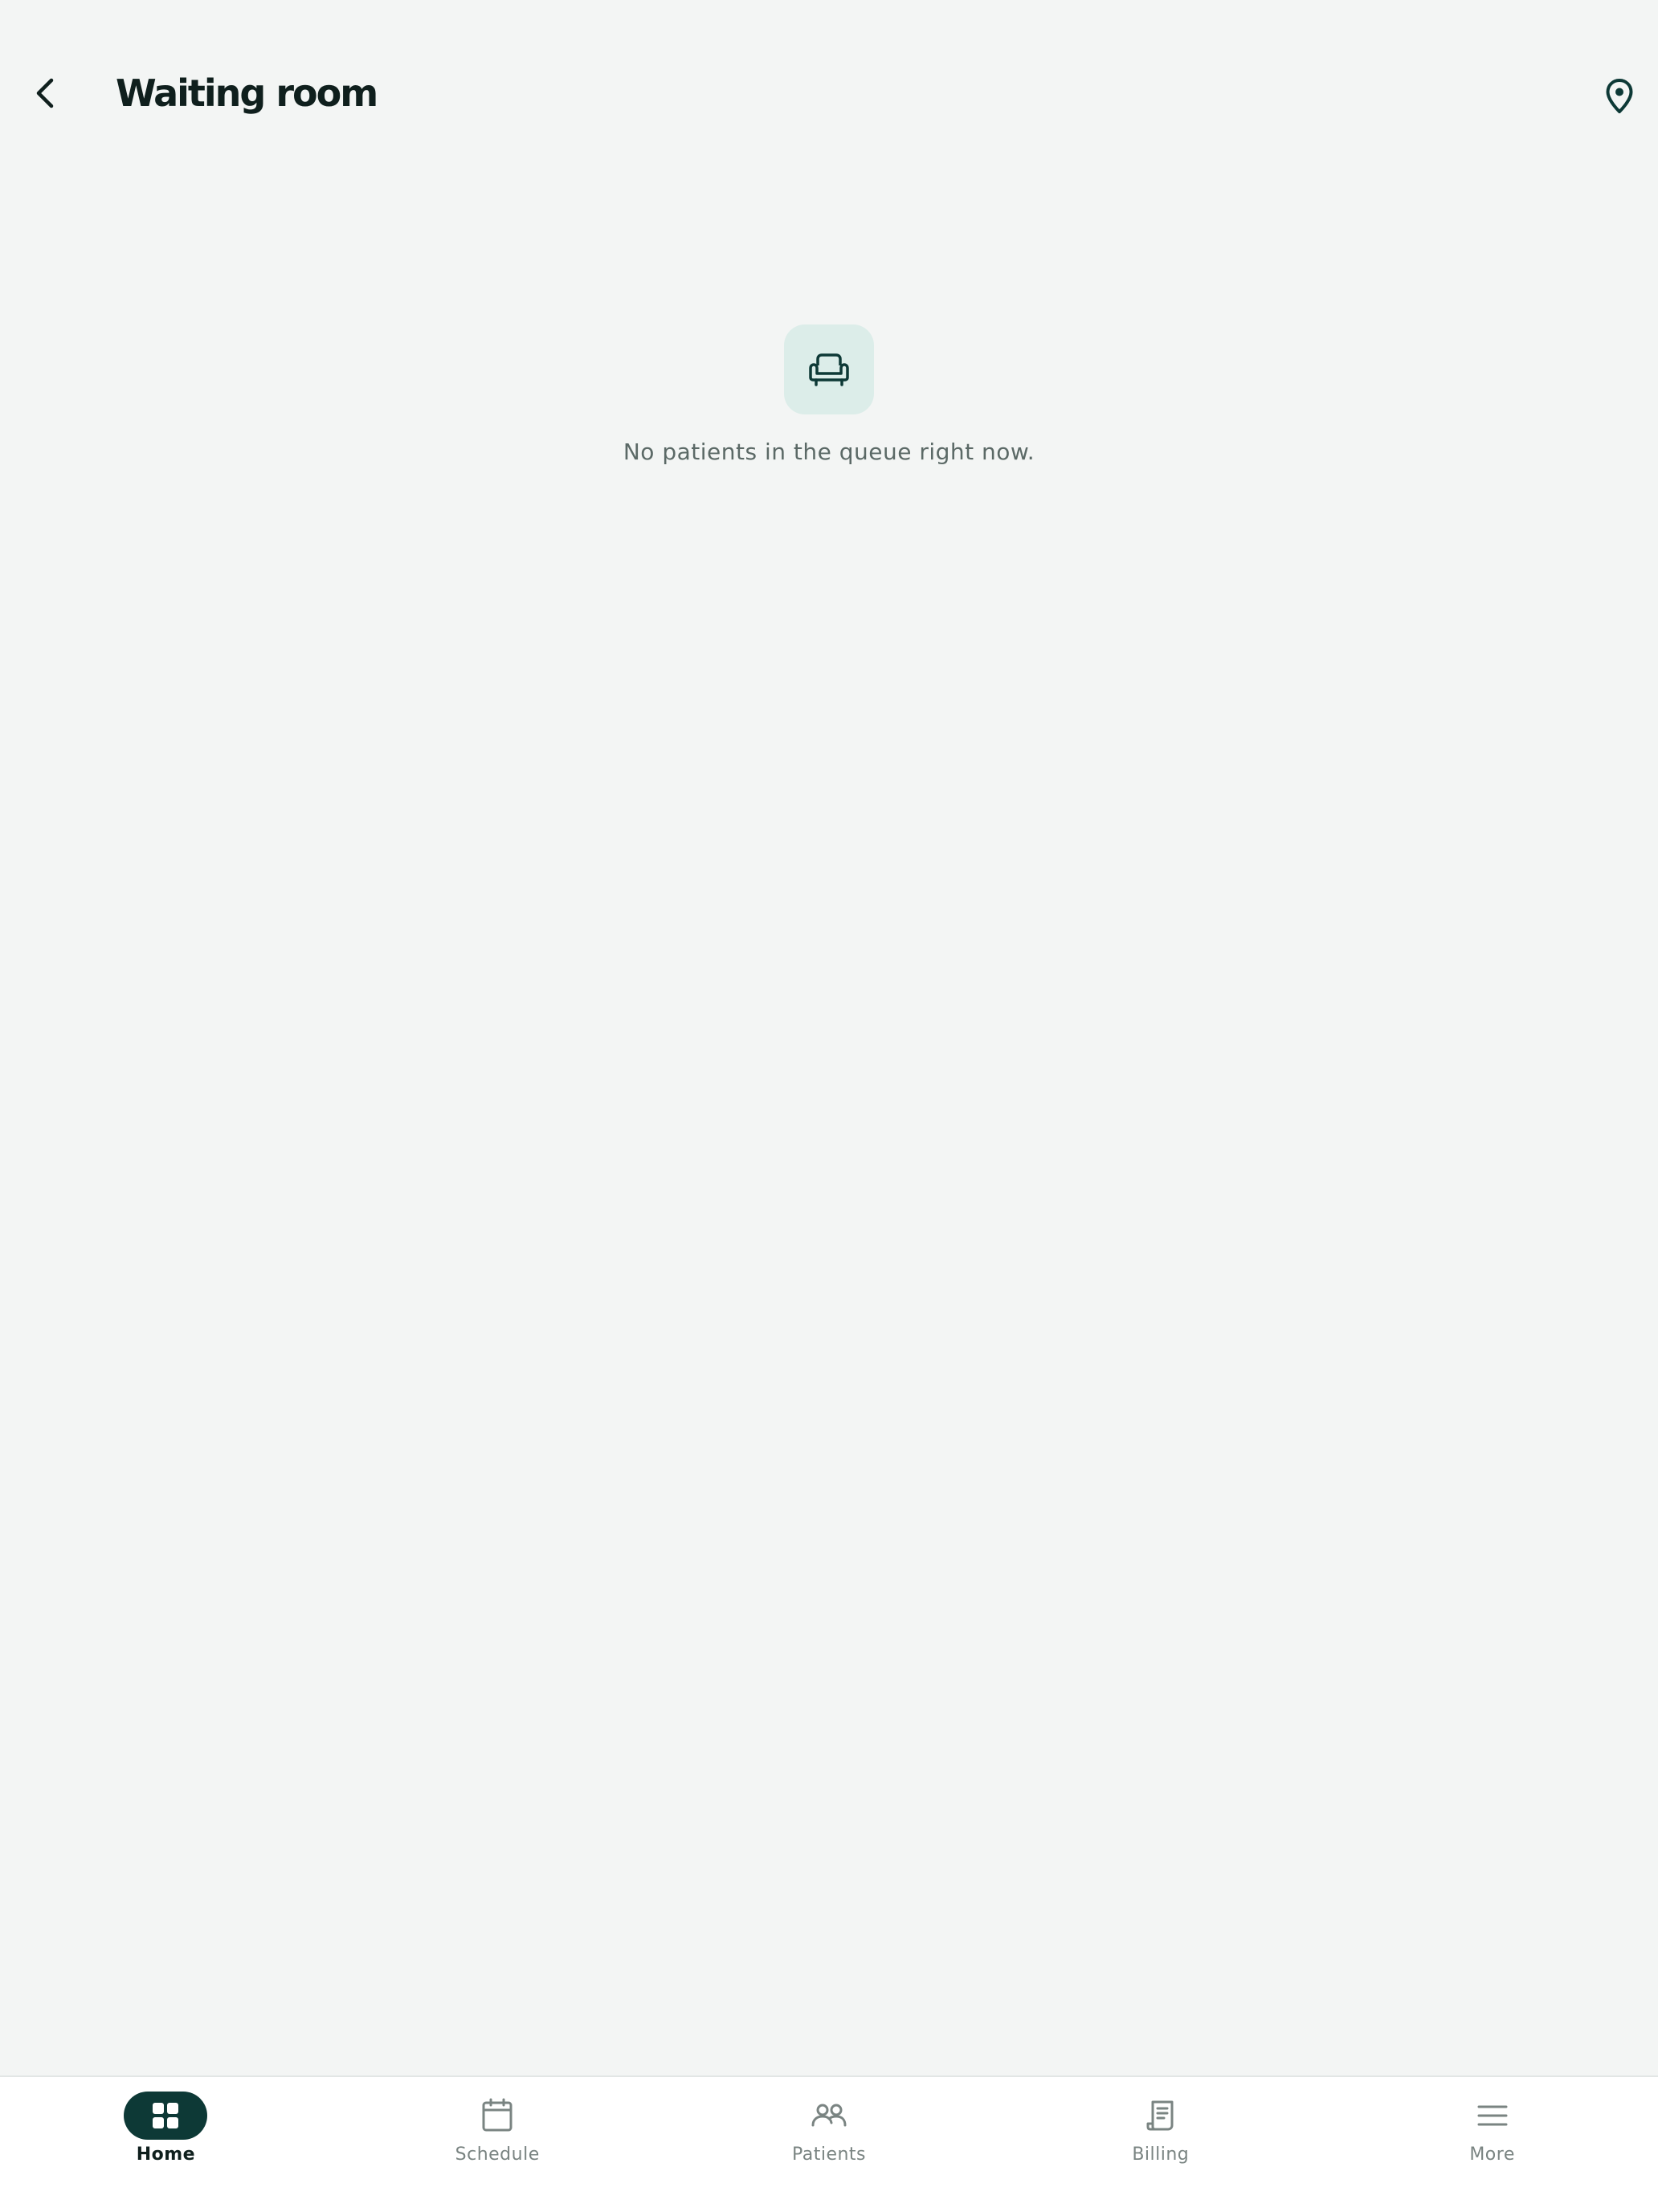  Describe the element at coordinates (1492, 2144) in the screenshot. I see `nav-item-more: More` at that location.